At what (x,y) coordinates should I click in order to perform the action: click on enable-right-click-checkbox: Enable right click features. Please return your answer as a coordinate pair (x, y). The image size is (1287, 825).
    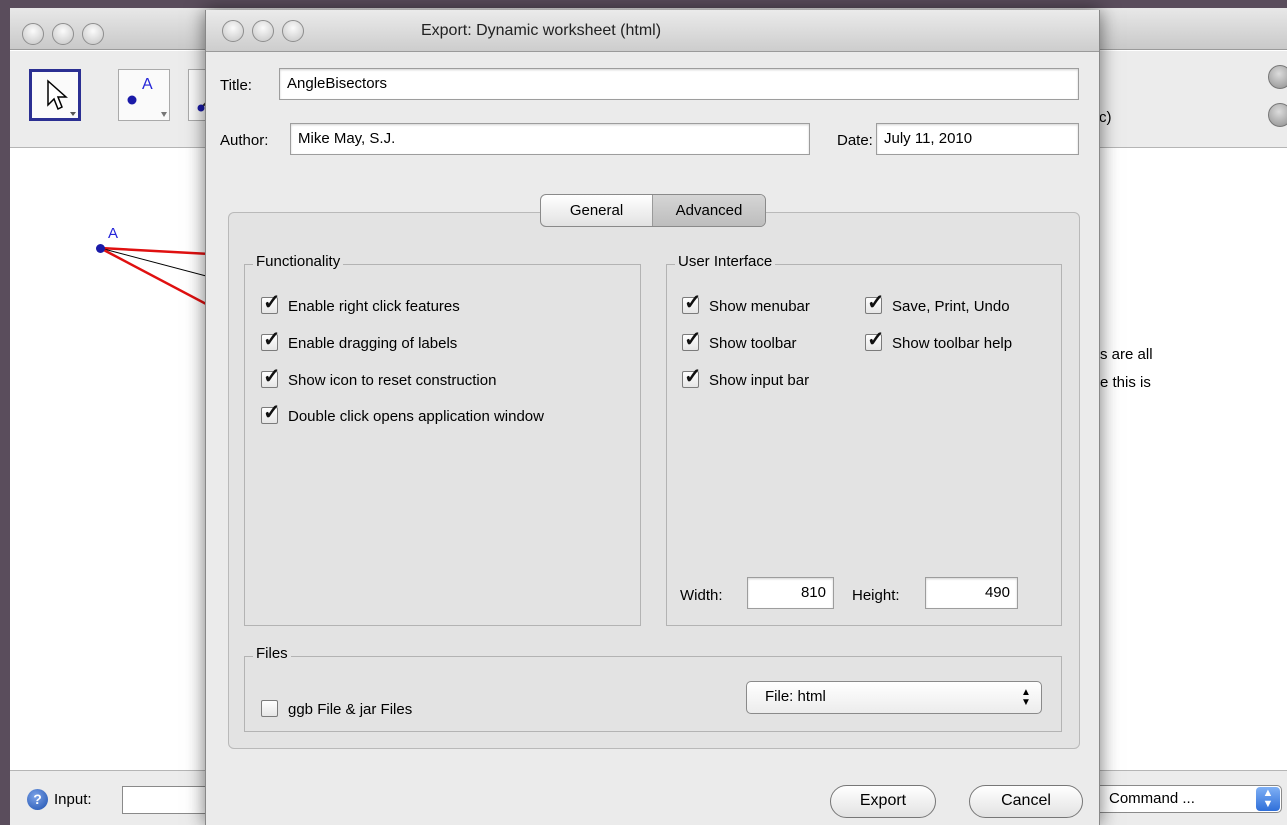
    Looking at the image, I should click on (360, 302).